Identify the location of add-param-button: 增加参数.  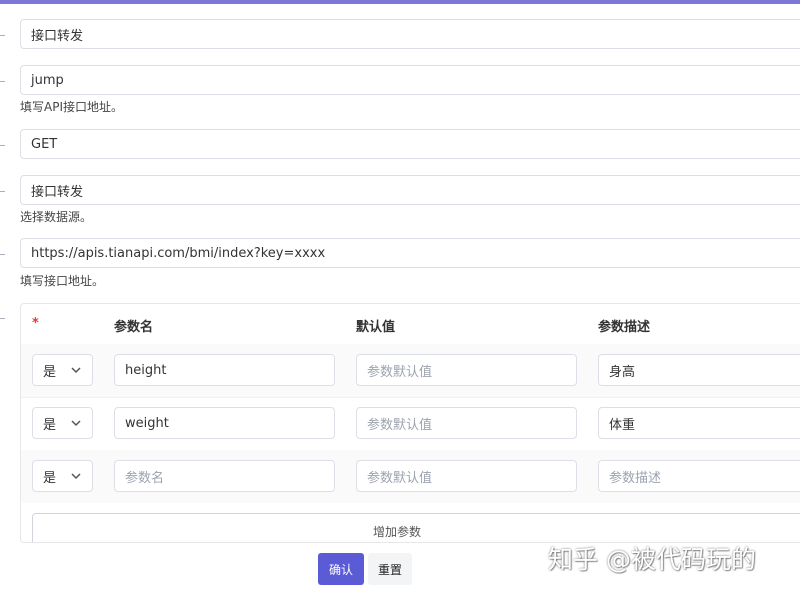
(416, 527).